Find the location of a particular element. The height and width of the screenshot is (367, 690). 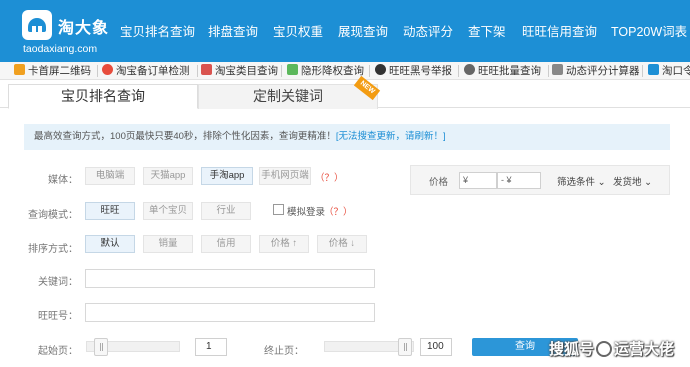

mode-label: 查询模式： is located at coordinates (53, 215).